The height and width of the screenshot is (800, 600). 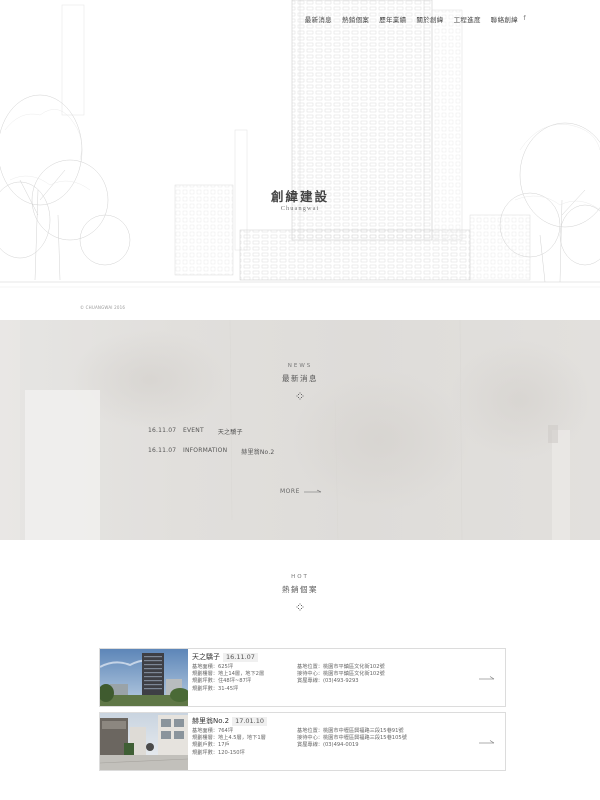 I want to click on nav-item-about: 關於創緯, so click(x=429, y=19).